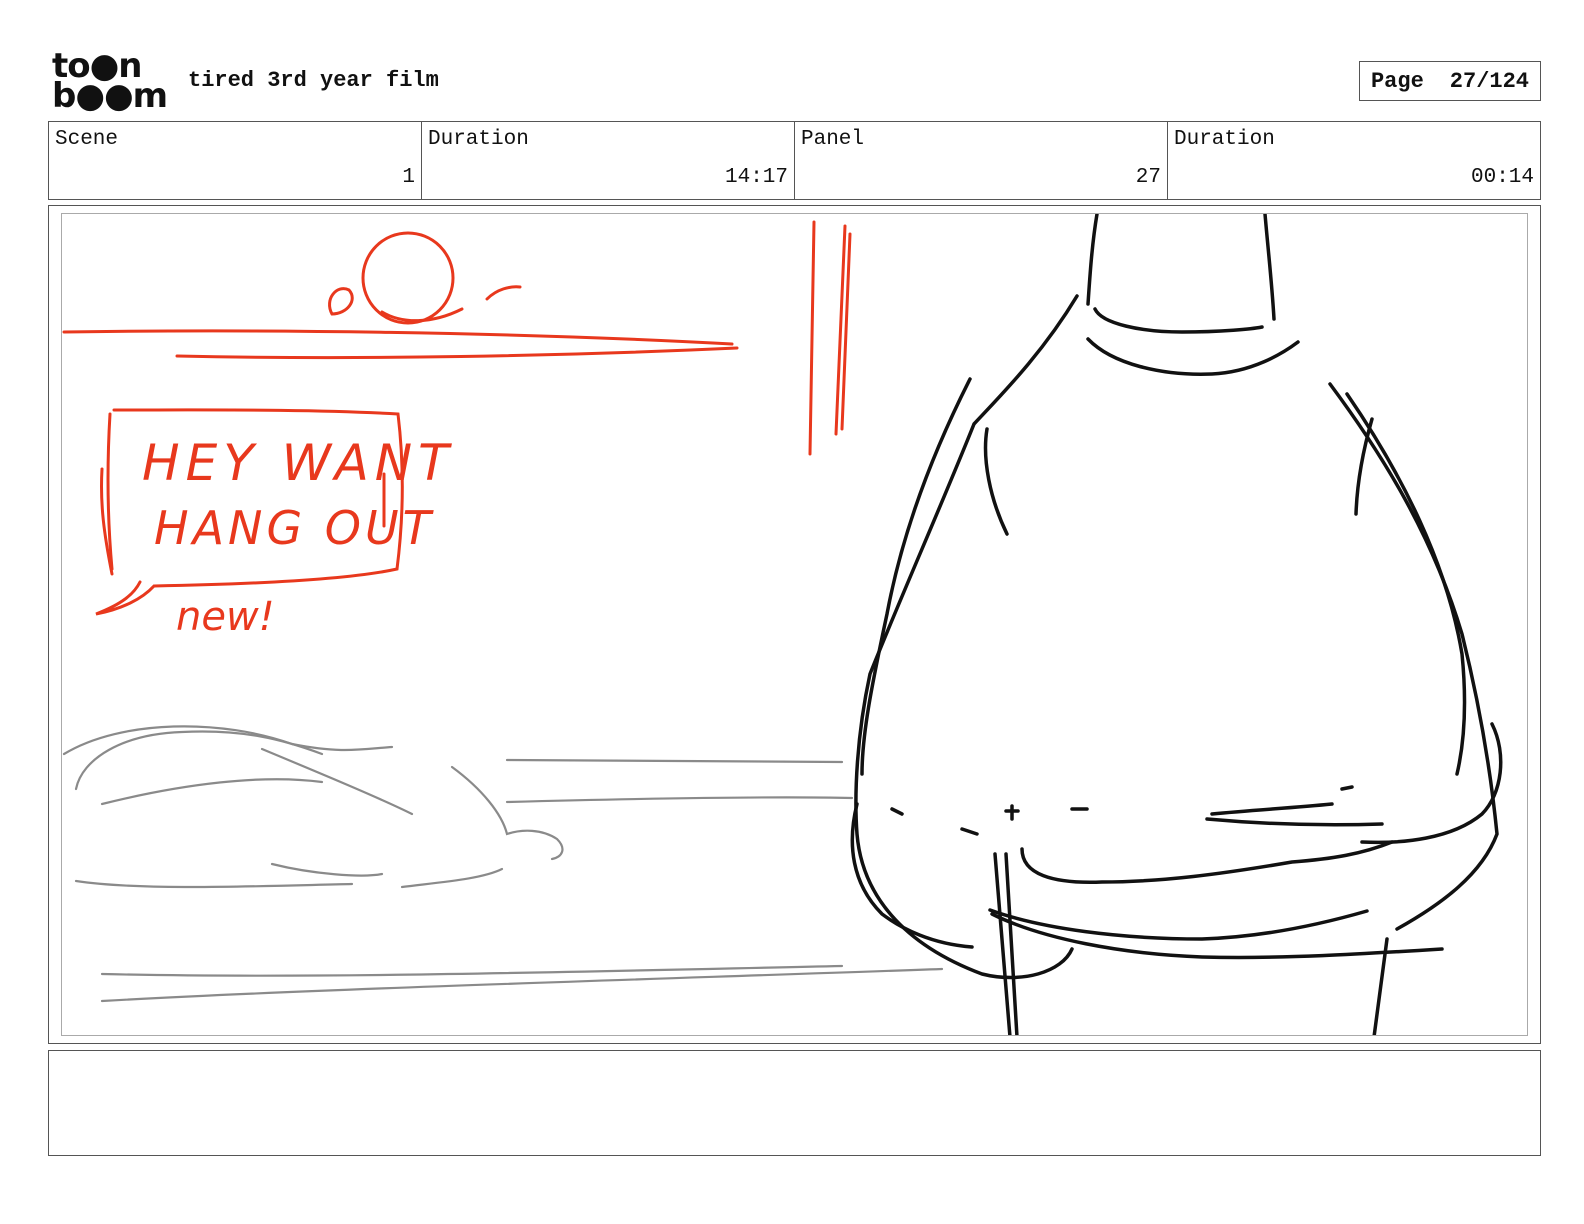 The height and width of the screenshot is (1224, 1584). What do you see at coordinates (608, 160) in the screenshot?
I see `scene-duration-cell: Duration 14:17` at bounding box center [608, 160].